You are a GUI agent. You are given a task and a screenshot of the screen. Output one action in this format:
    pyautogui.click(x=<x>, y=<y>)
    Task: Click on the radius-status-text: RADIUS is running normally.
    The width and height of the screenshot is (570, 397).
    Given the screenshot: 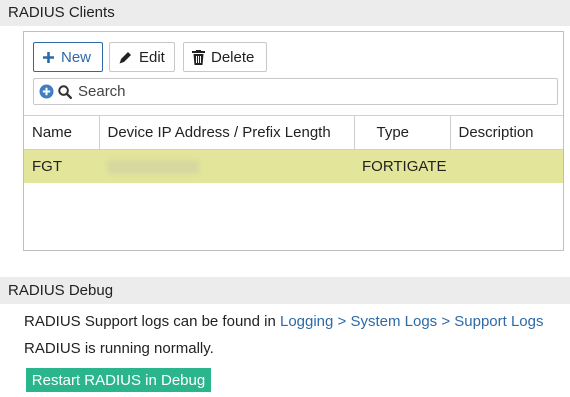 What is the action you would take?
    pyautogui.click(x=119, y=348)
    